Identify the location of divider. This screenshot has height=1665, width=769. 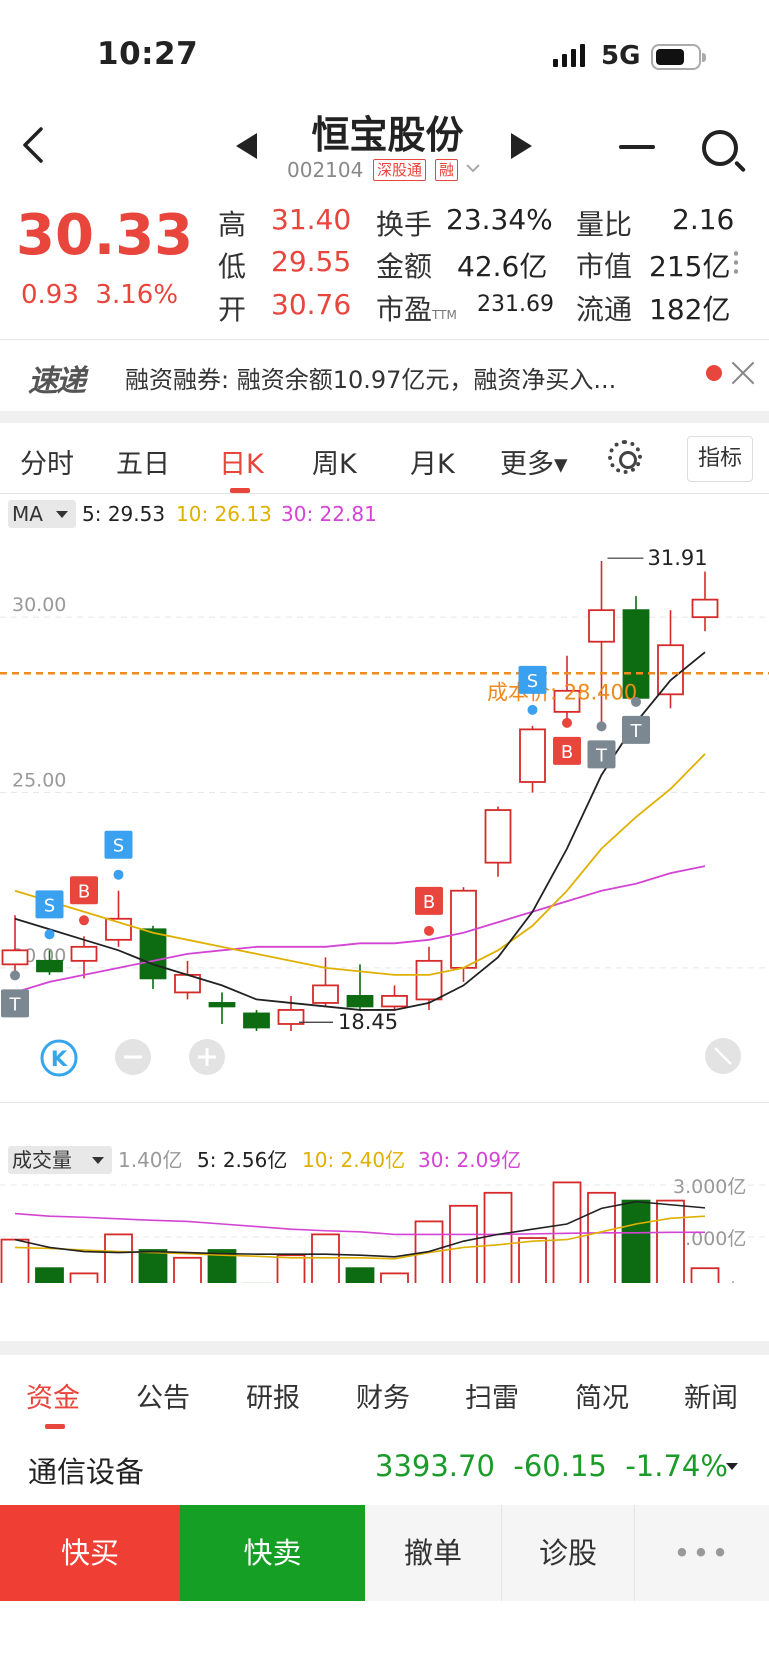
(384, 339).